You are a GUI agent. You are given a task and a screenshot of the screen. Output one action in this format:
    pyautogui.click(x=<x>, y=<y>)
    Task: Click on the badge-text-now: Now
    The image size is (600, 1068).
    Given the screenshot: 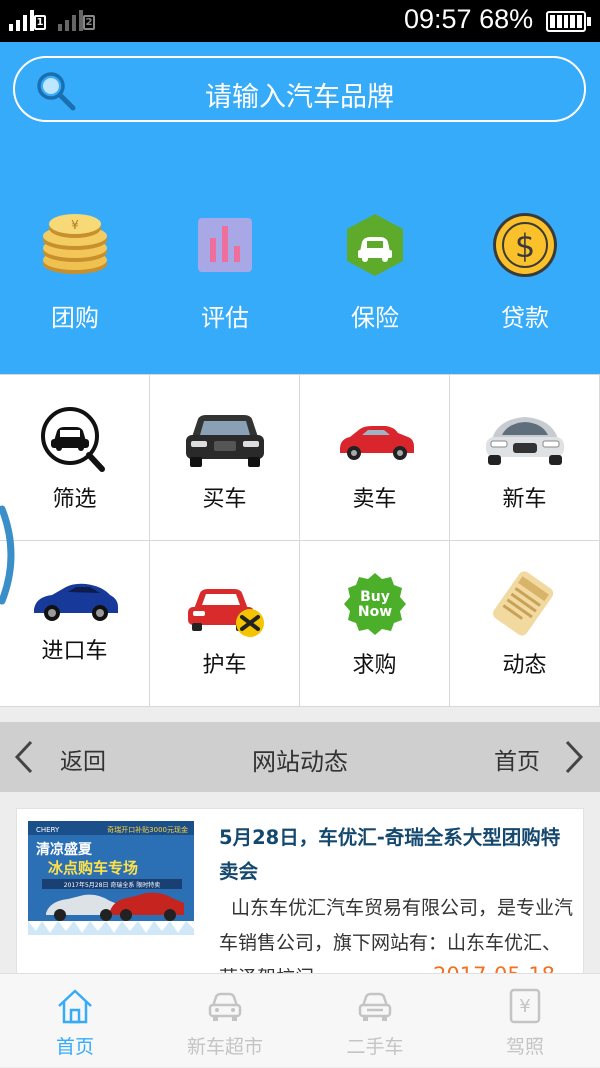 What is the action you would take?
    pyautogui.click(x=375, y=612)
    